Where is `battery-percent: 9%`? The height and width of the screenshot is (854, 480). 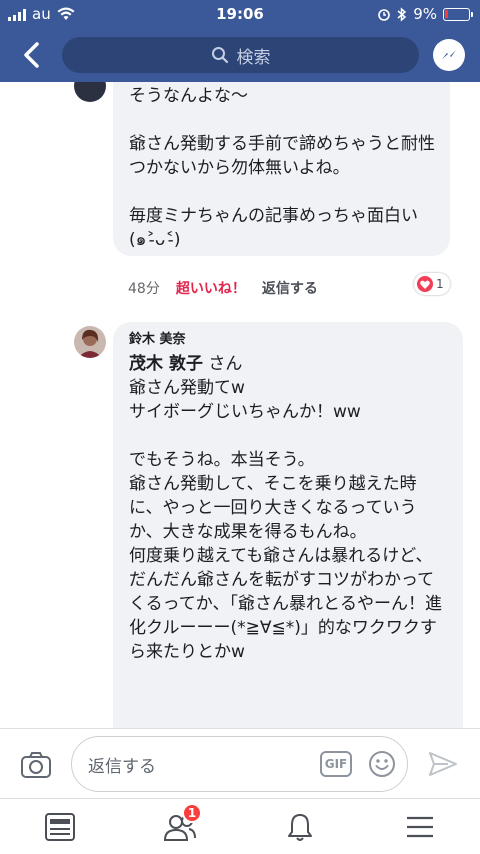 battery-percent: 9% is located at coordinates (425, 14).